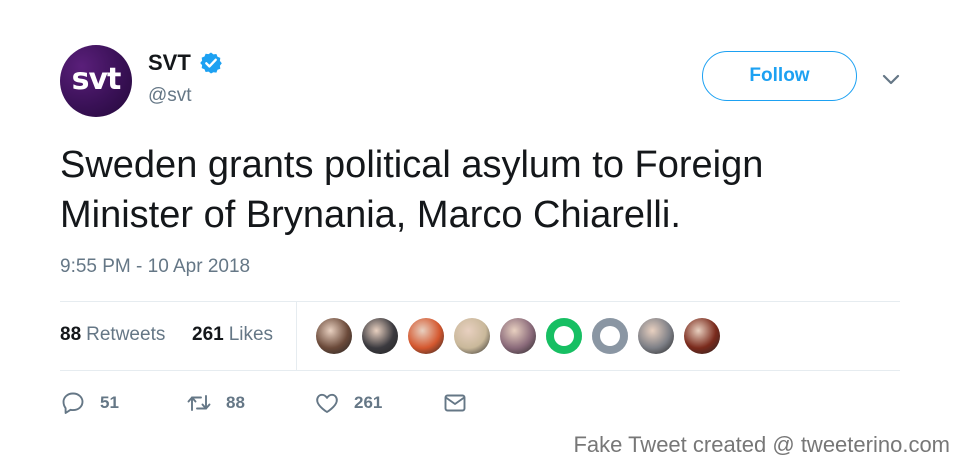 The width and height of the screenshot is (960, 462). I want to click on reply-count: 51, so click(109, 402).